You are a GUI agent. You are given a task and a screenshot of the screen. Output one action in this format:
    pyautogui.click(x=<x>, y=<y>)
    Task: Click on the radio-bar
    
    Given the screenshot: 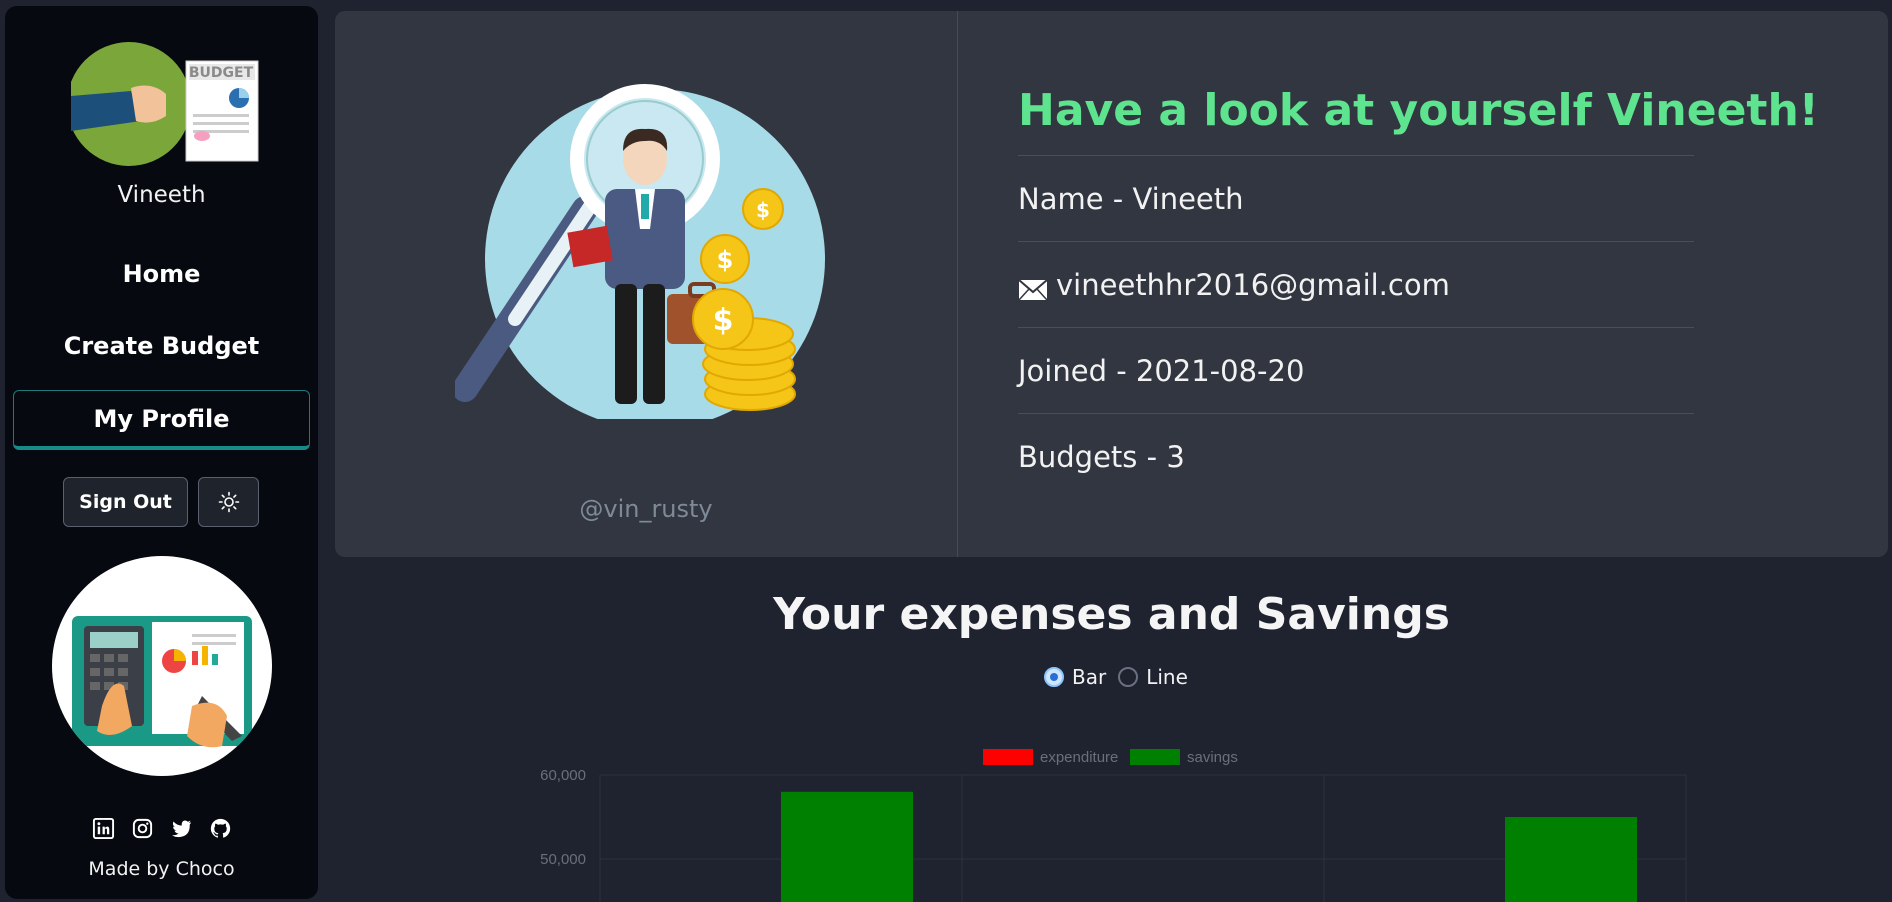 What is the action you would take?
    pyautogui.click(x=1054, y=677)
    